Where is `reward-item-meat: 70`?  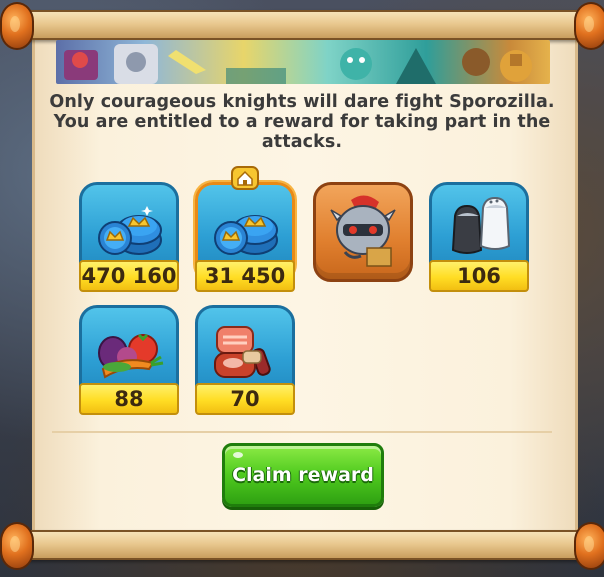 reward-item-meat: 70 is located at coordinates (245, 361).